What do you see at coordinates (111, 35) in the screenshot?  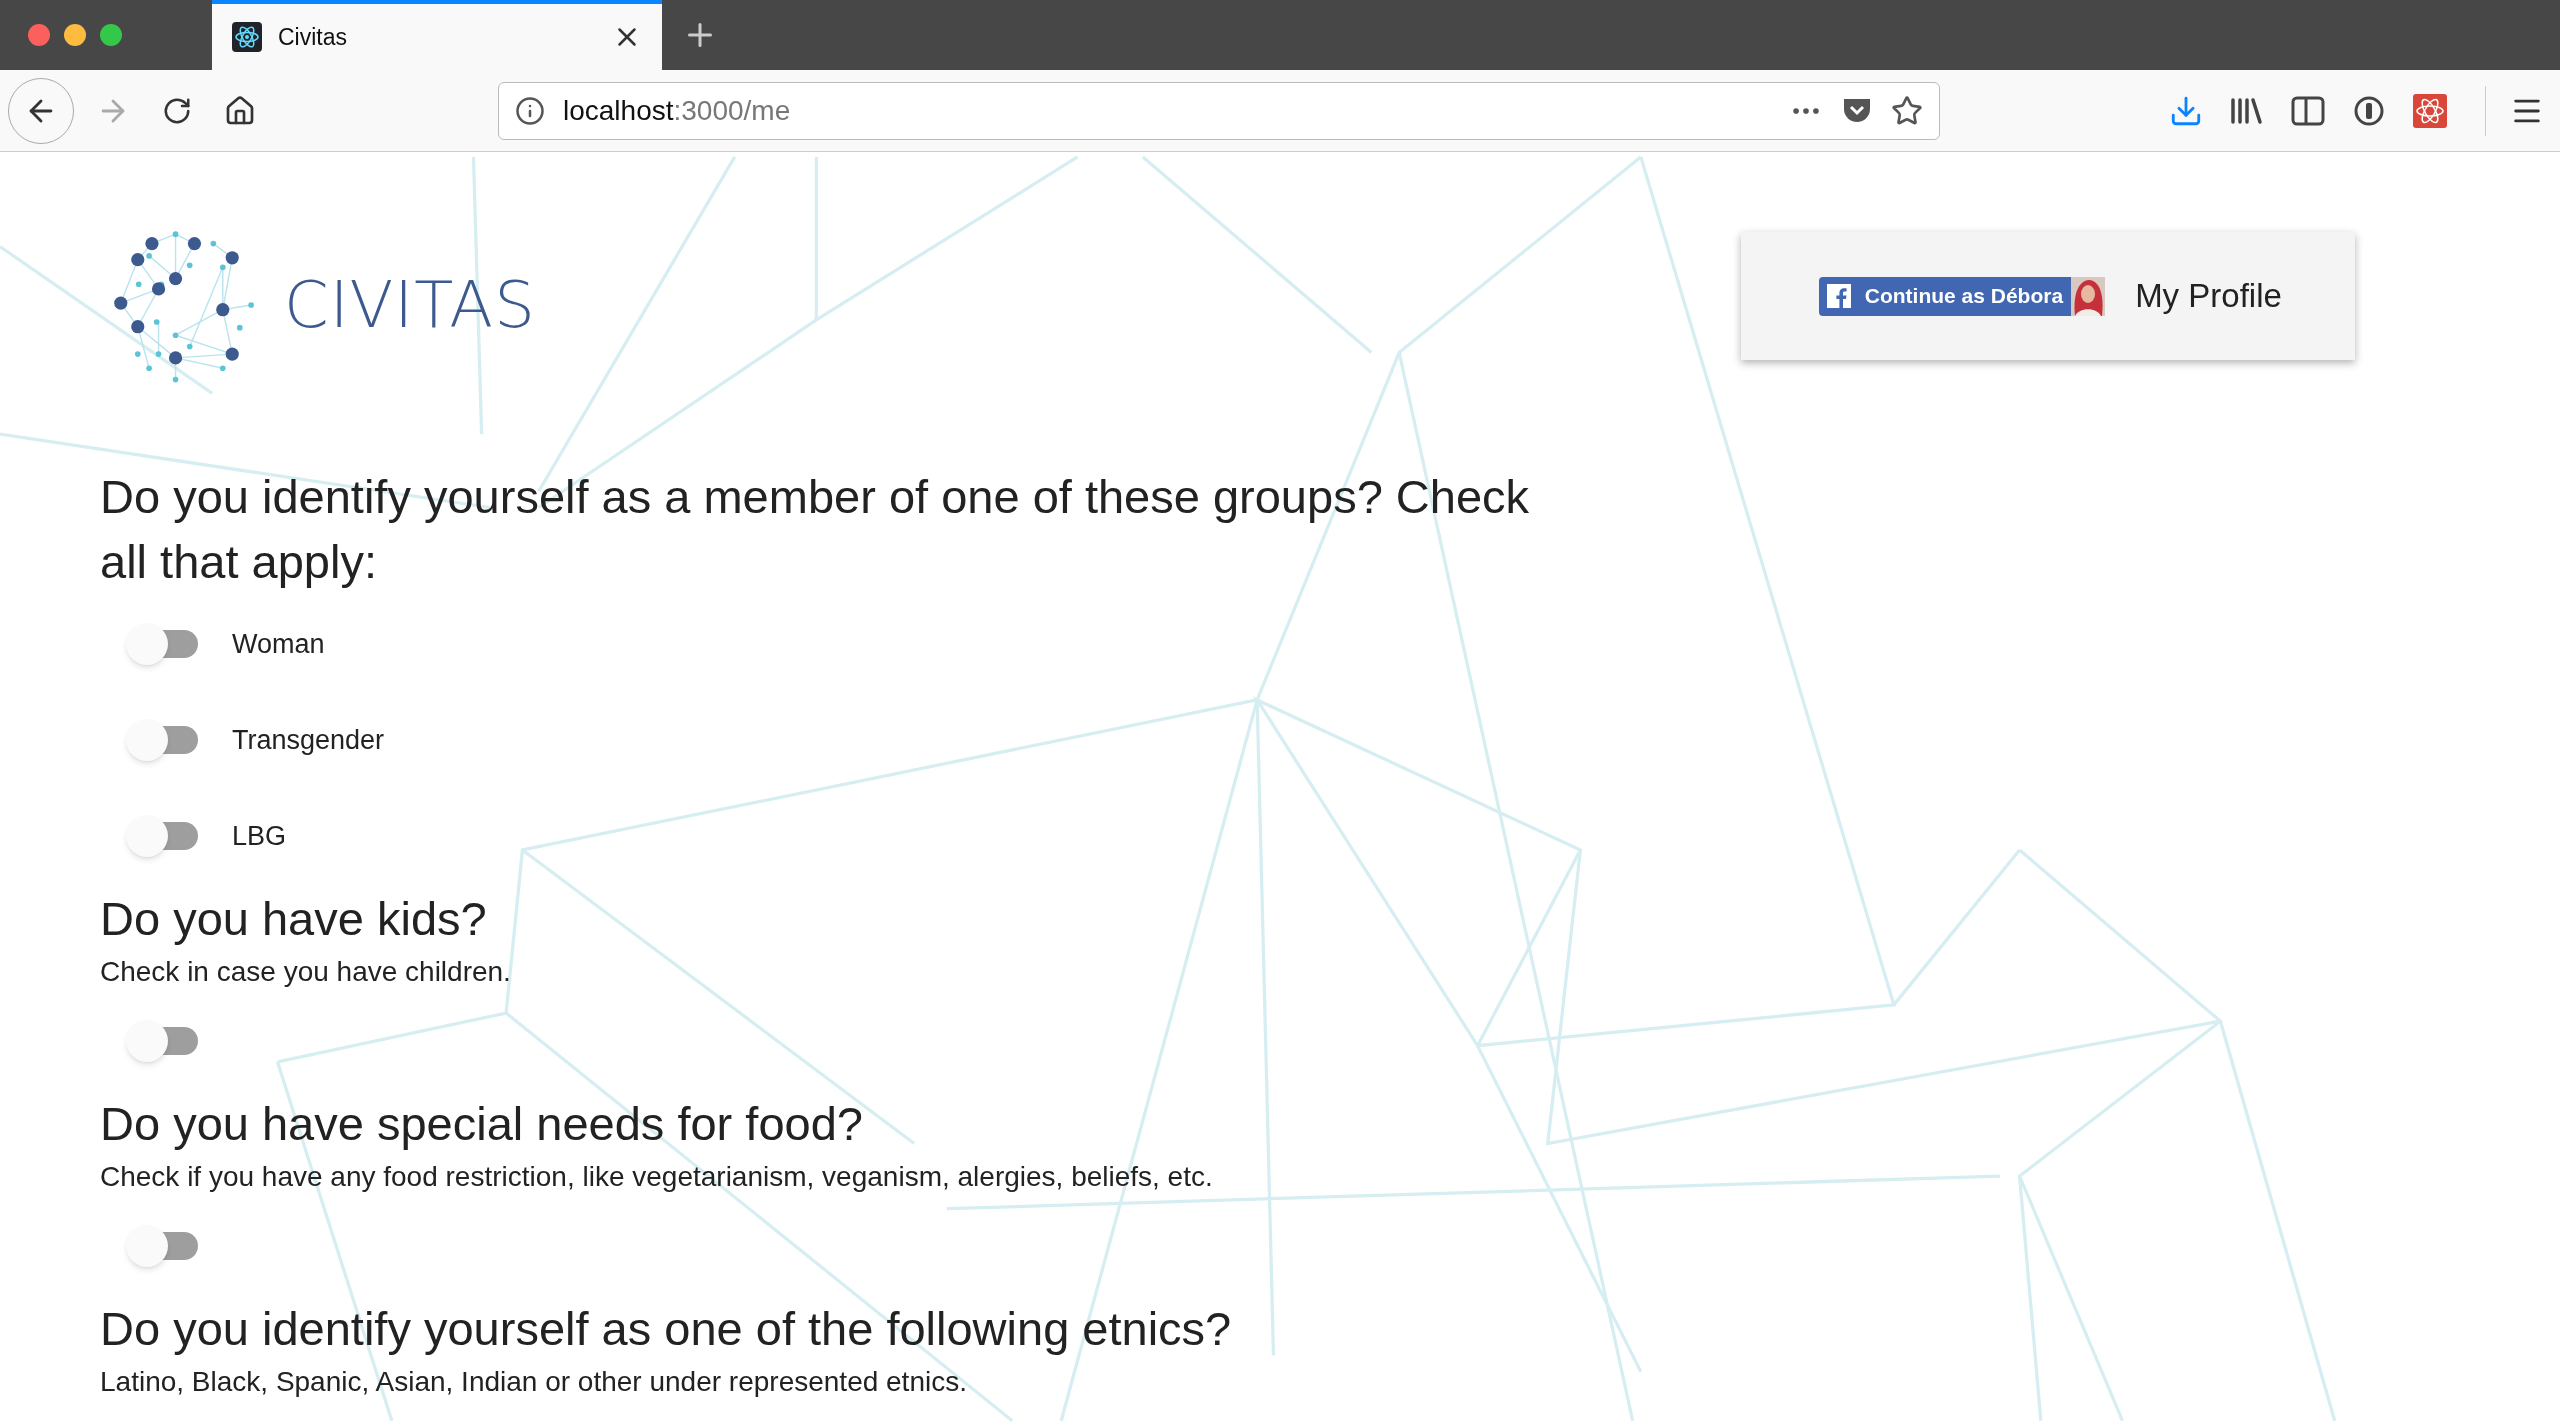 I see `maximize-window-icon` at bounding box center [111, 35].